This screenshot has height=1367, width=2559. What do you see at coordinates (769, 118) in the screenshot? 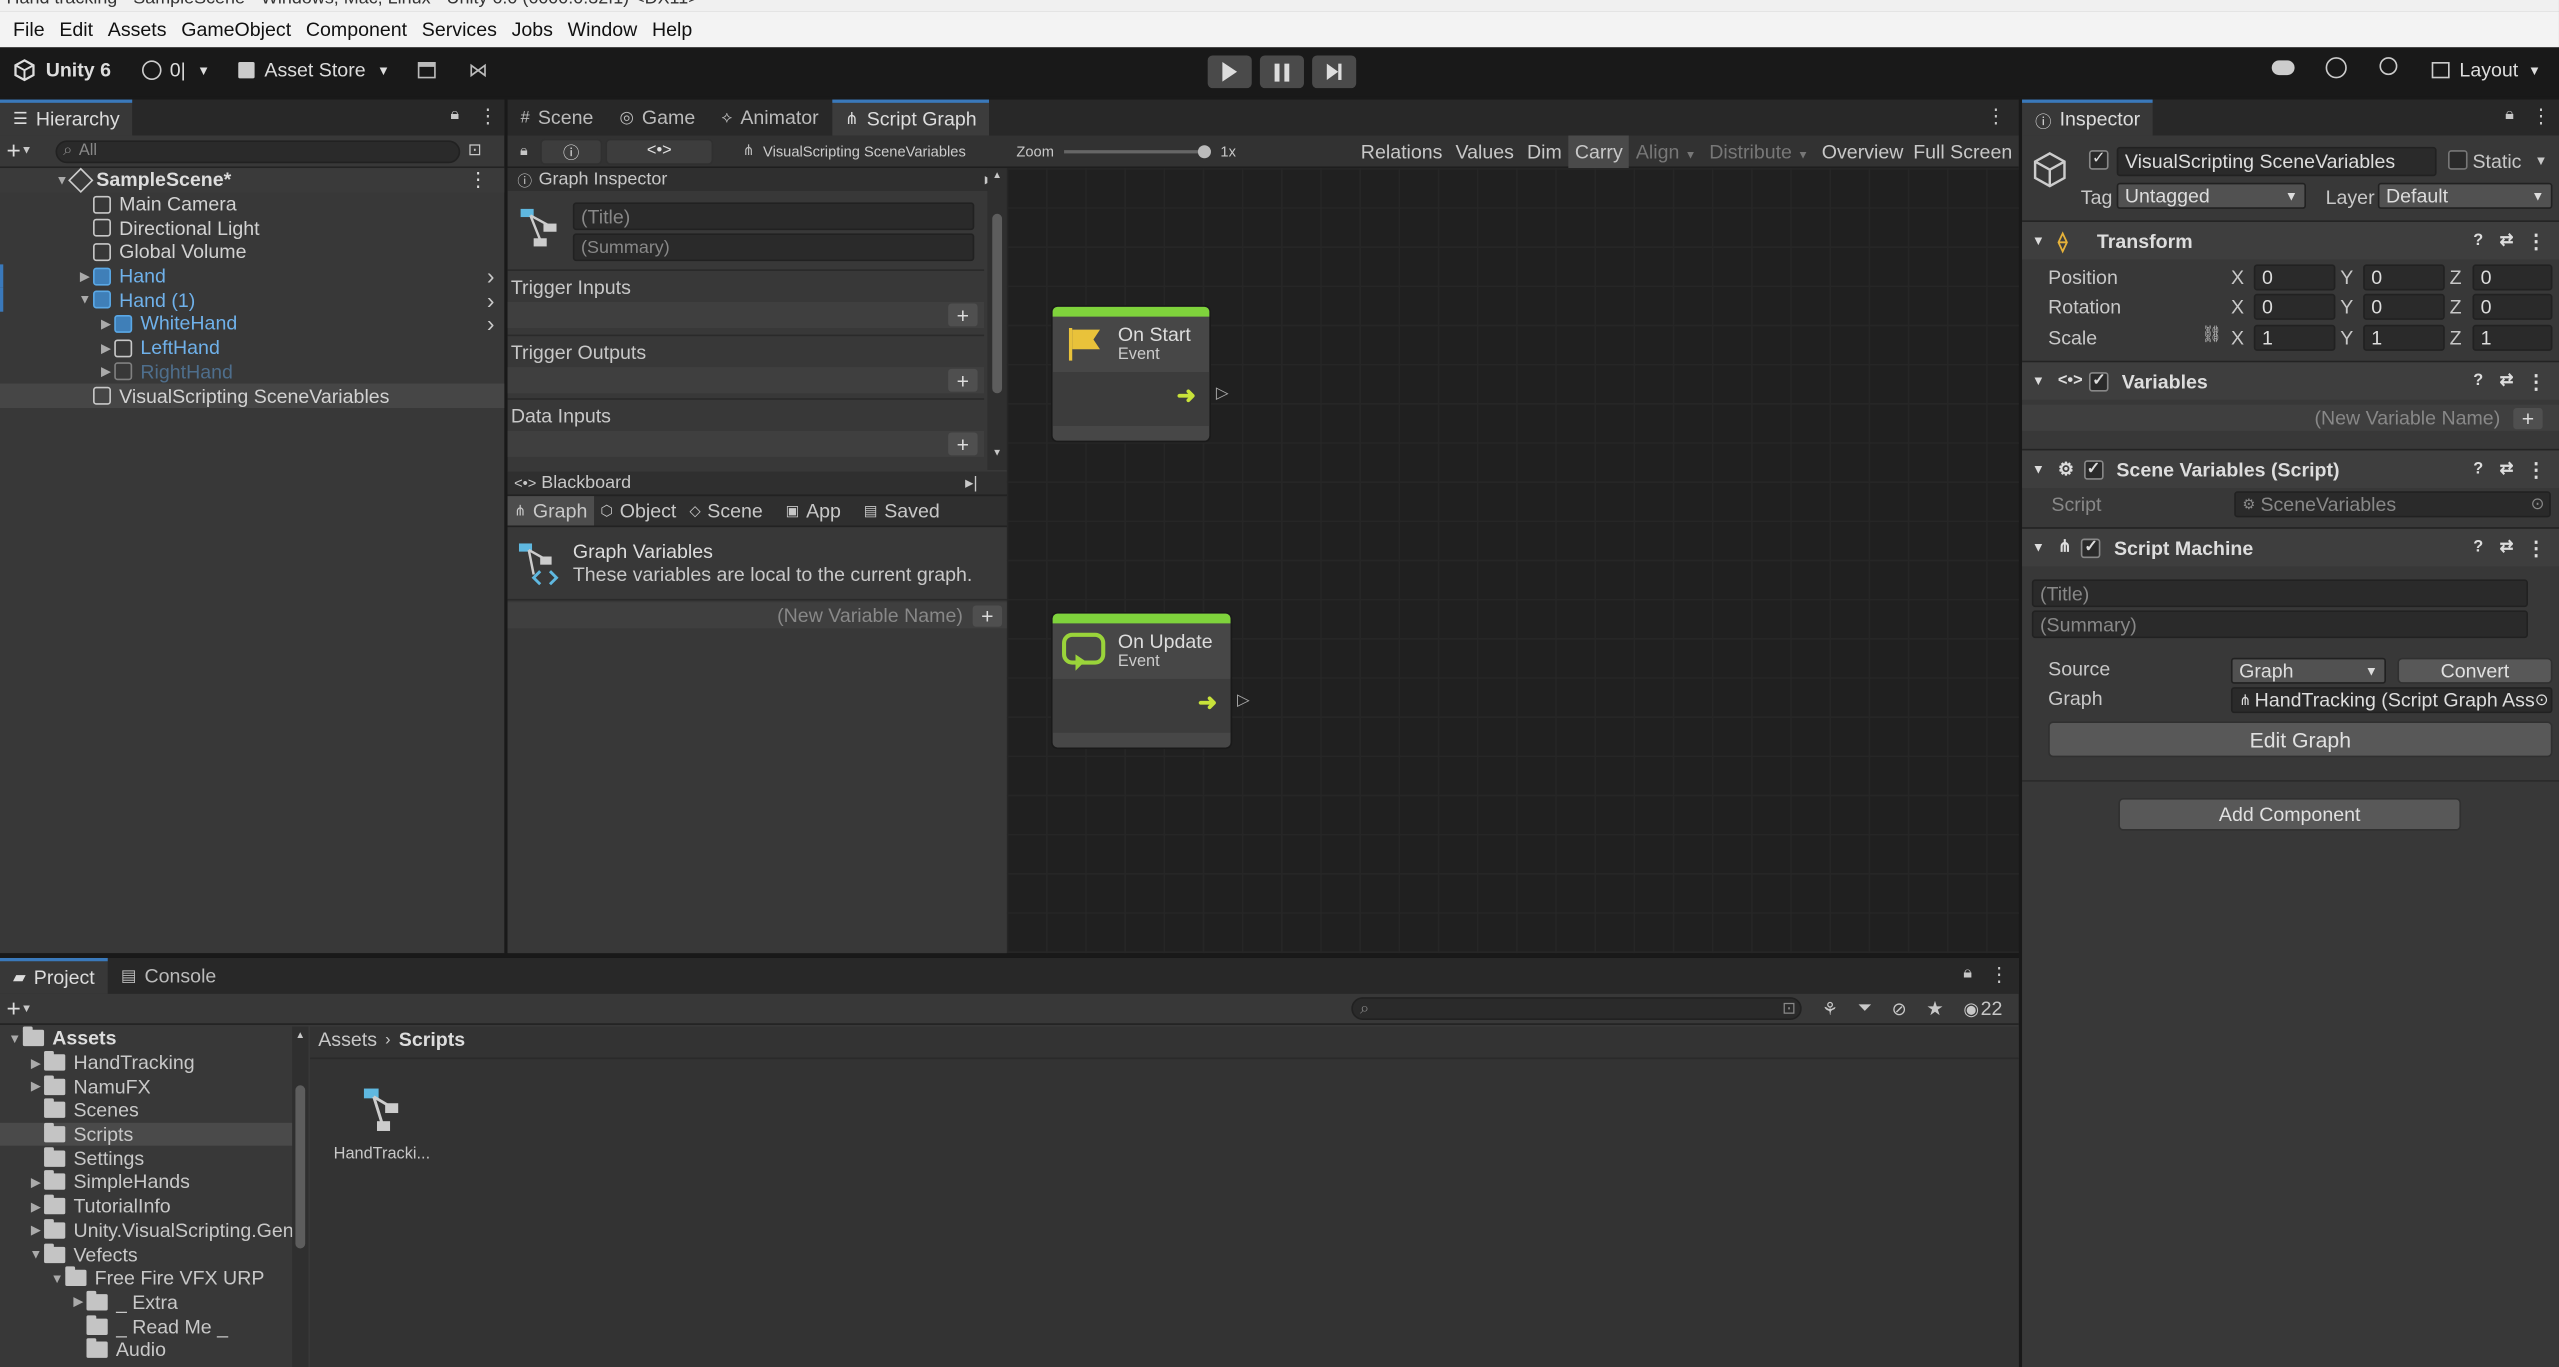
I see `tab-animator: ⟡ Animator` at bounding box center [769, 118].